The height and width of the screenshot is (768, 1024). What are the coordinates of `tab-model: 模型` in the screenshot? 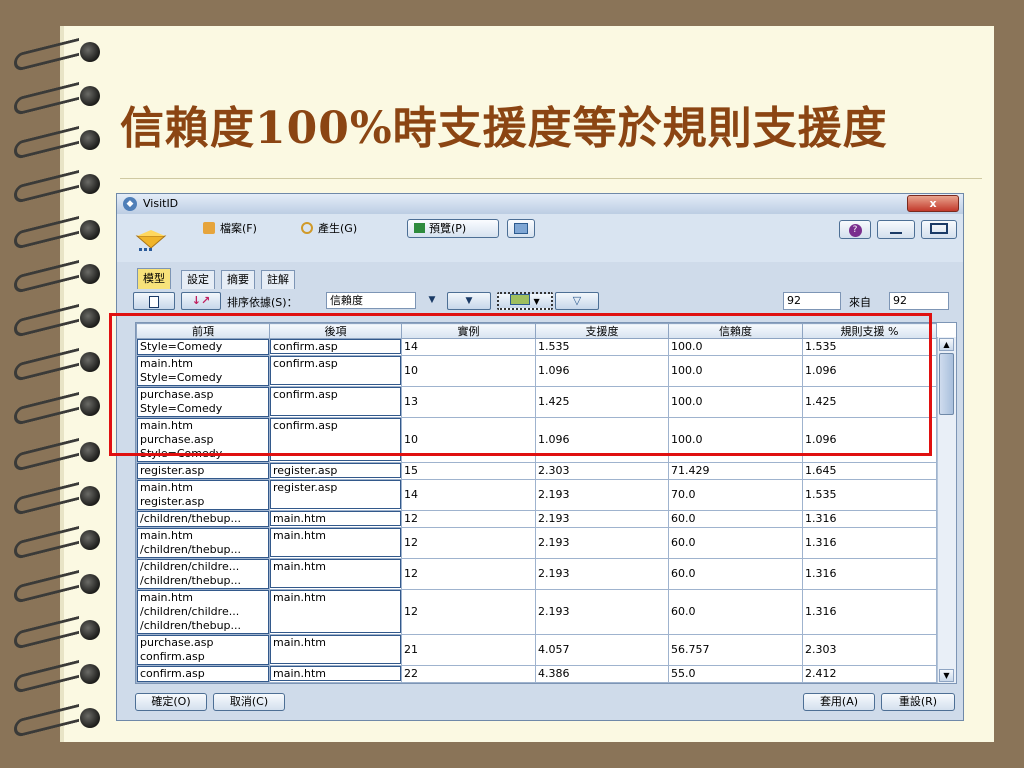 It's located at (154, 278).